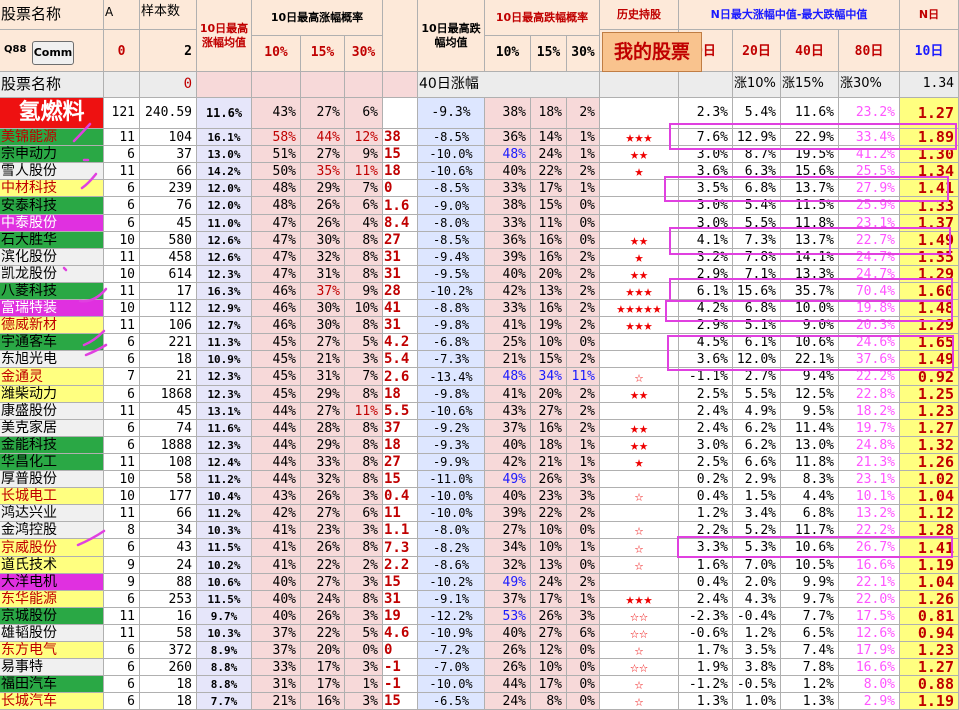 Image resolution: width=959 pixels, height=710 pixels. I want to click on row-avg-fall: -9.3%, so click(451, 445).